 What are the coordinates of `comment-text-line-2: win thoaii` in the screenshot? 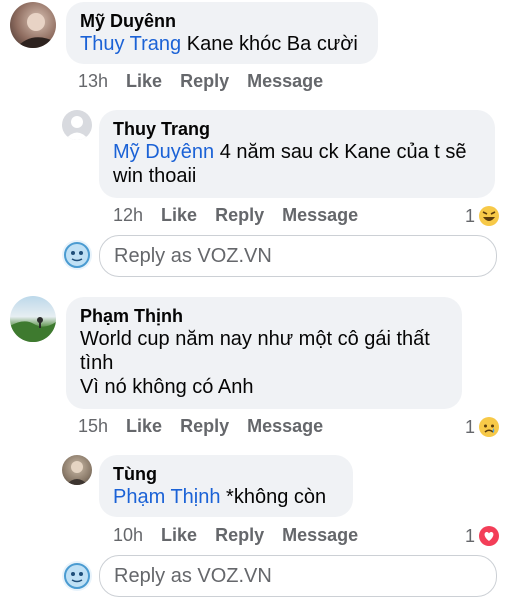 It's located at (155, 176).